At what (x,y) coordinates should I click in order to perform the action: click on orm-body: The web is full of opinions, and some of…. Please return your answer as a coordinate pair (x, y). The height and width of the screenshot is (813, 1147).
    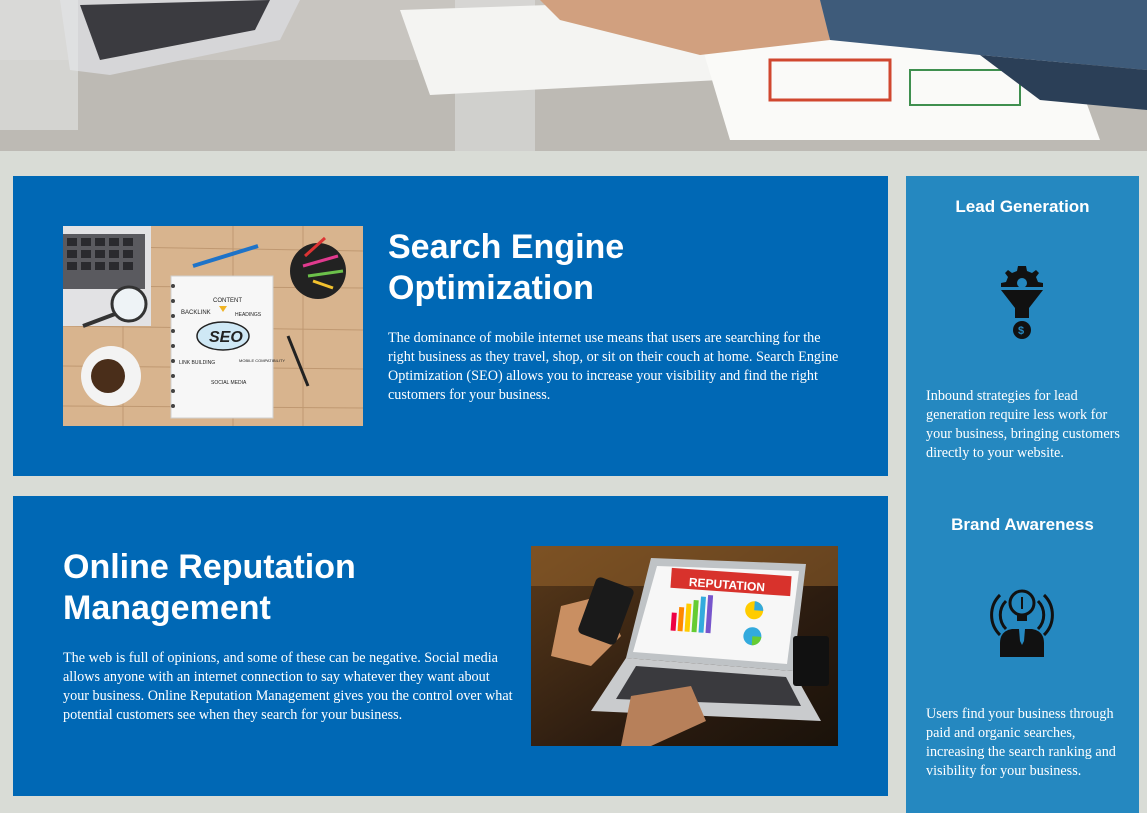
    Looking at the image, I should click on (288, 686).